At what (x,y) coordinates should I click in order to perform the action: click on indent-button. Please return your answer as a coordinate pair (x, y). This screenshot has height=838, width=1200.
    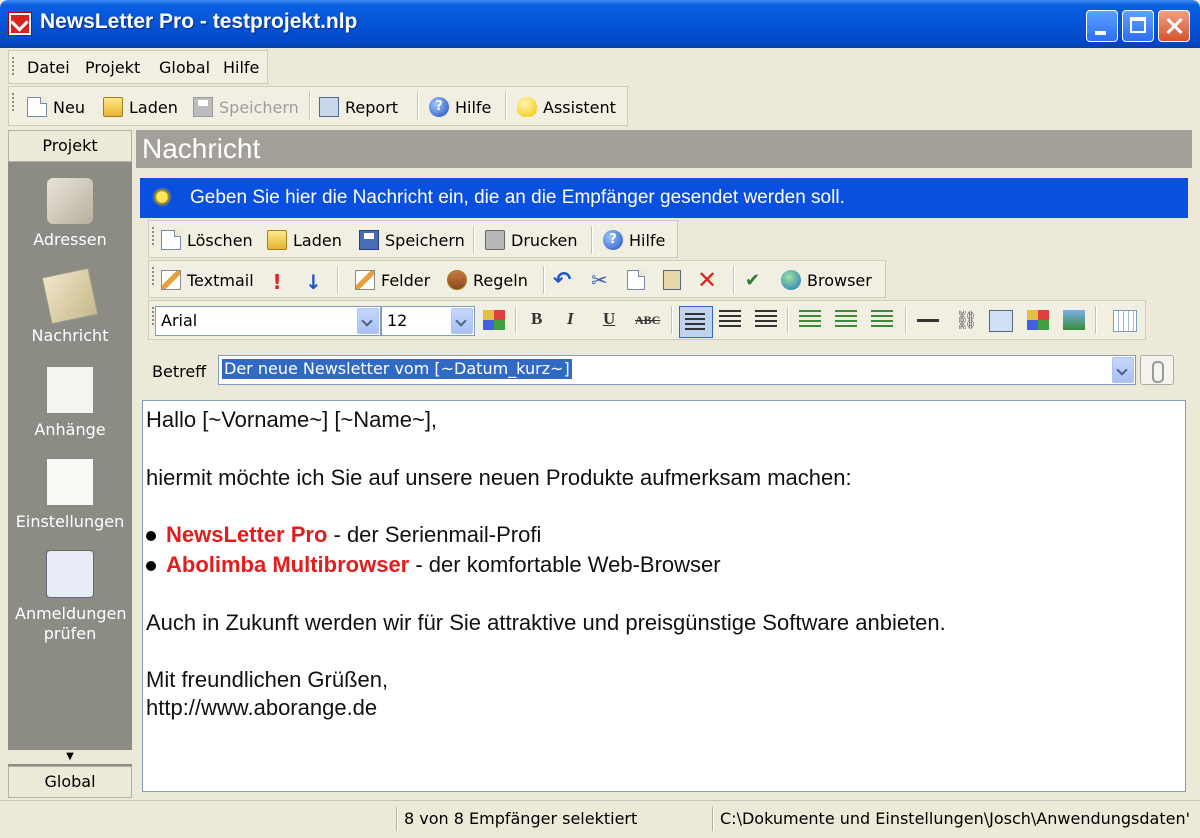
    Looking at the image, I should click on (846, 320).